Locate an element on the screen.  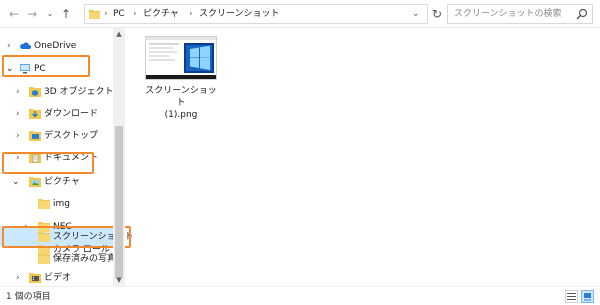
tree-item-desktop: › デスクトップ is located at coordinates (56, 136).